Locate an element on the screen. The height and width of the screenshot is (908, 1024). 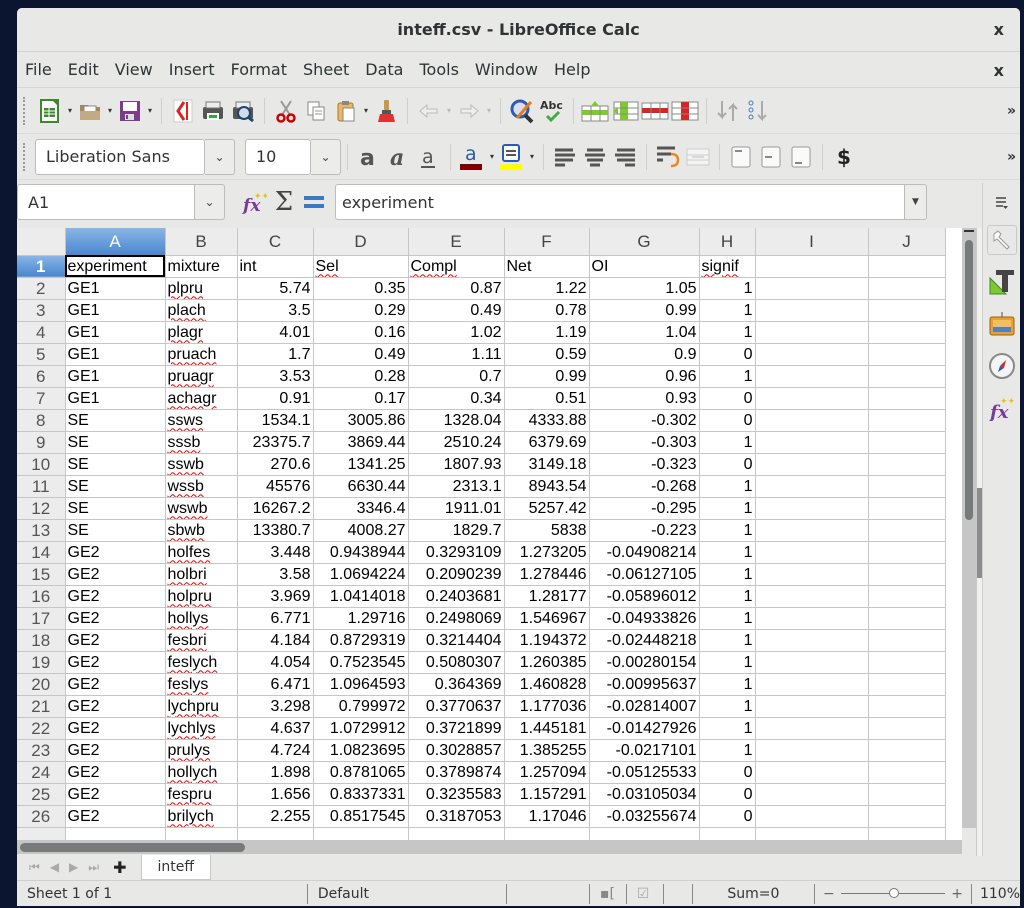
cell-e21: 0.3770637 is located at coordinates (456, 706).